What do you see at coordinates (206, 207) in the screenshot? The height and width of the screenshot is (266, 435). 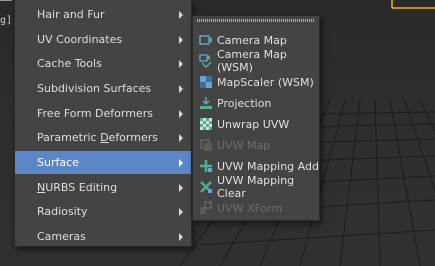 I see `uvw-xform-icon` at bounding box center [206, 207].